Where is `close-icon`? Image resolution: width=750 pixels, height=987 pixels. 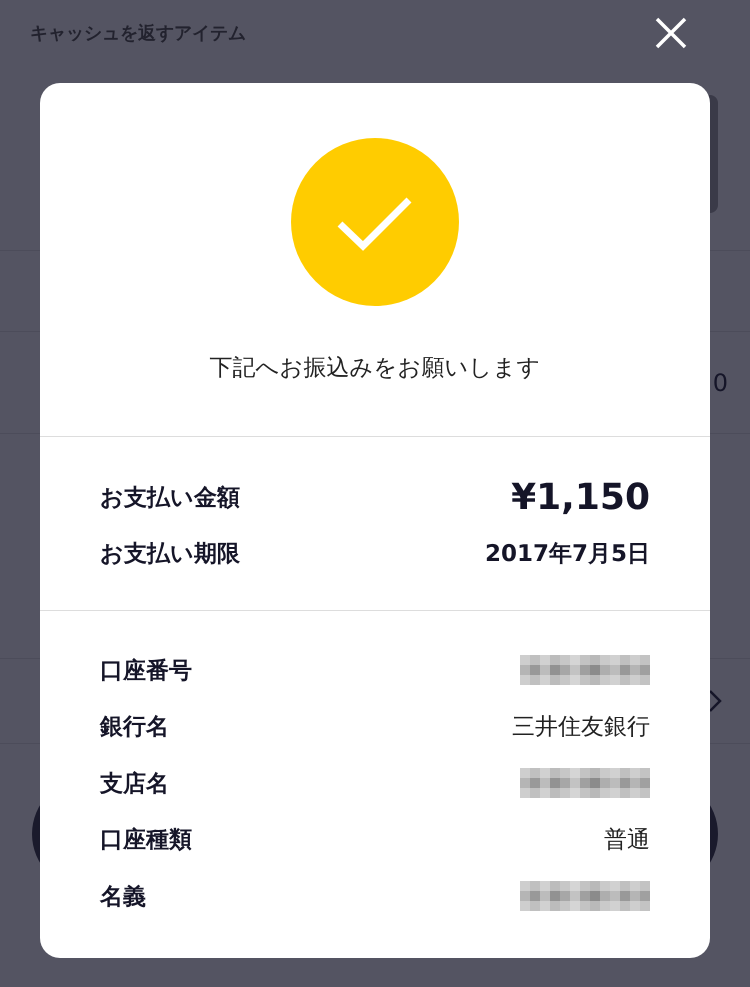
close-icon is located at coordinates (671, 33).